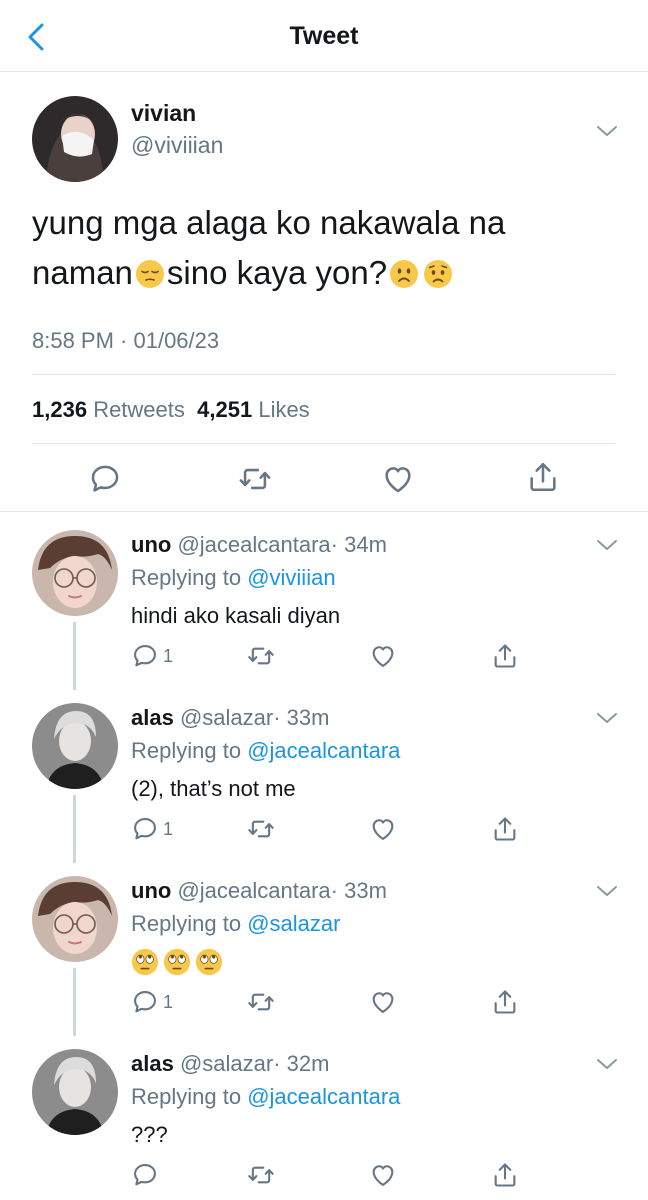 The height and width of the screenshot is (1200, 648). I want to click on replying-to: Replying to @viviiian, so click(233, 578).